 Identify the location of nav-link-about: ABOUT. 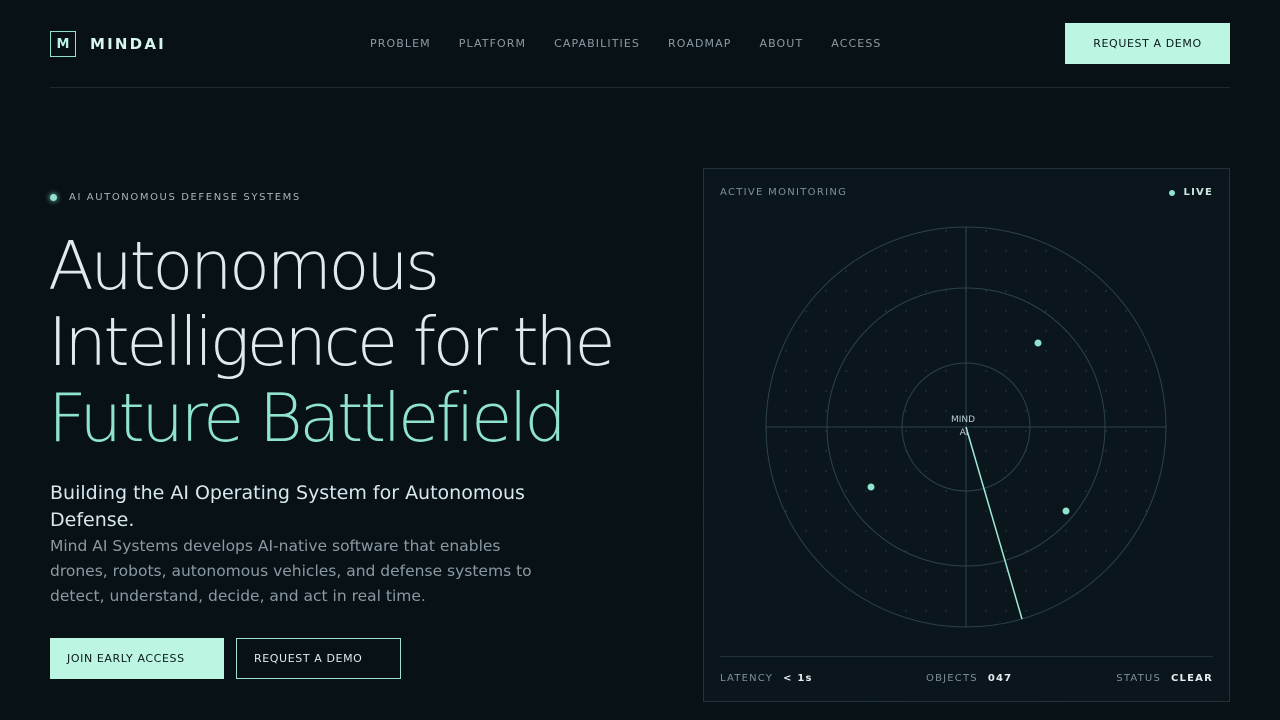
(781, 43).